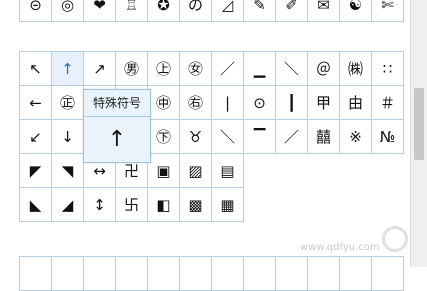  I want to click on symbol-cell: ㊤, so click(163, 68).